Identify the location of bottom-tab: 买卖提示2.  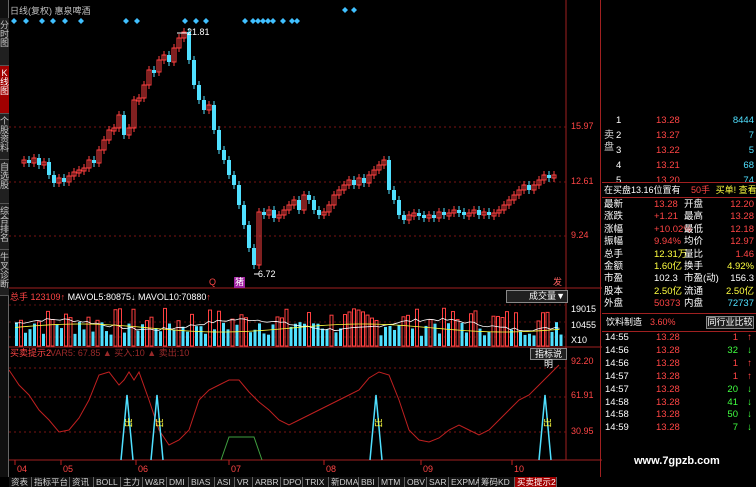
(536, 482).